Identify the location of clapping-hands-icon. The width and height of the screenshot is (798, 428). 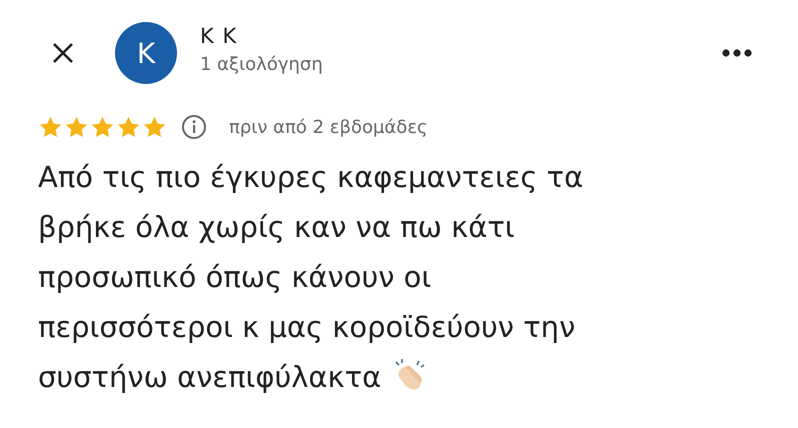
(410, 375).